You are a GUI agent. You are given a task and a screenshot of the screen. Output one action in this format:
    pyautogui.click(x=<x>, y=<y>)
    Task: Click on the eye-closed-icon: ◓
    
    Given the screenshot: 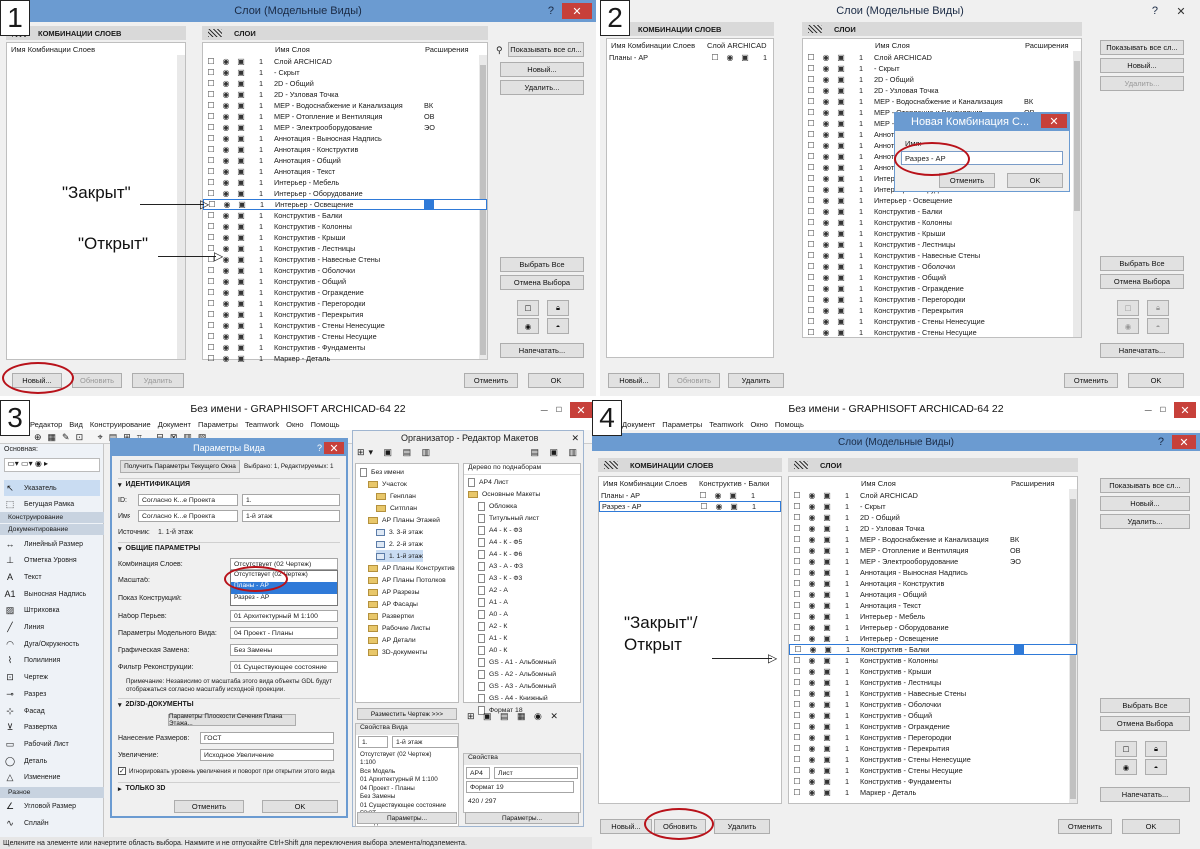 What is the action you would take?
    pyautogui.click(x=1158, y=326)
    